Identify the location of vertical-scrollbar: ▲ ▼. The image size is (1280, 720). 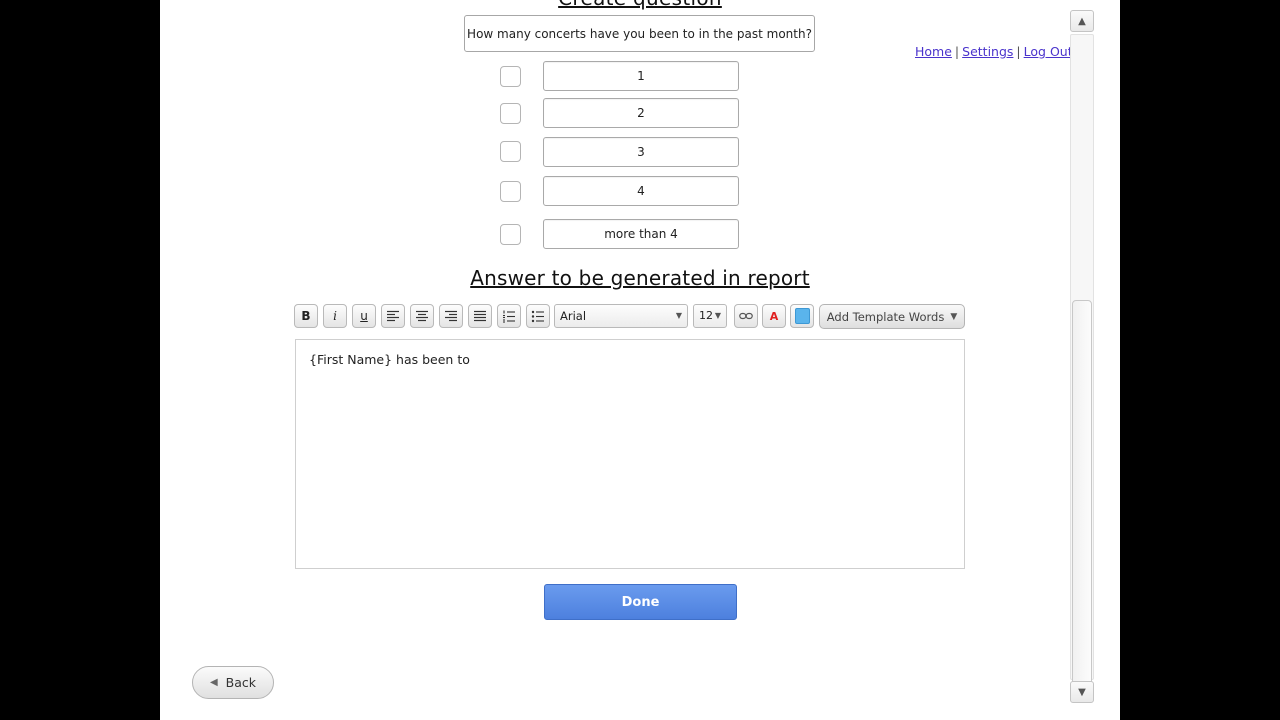
(1082, 358).